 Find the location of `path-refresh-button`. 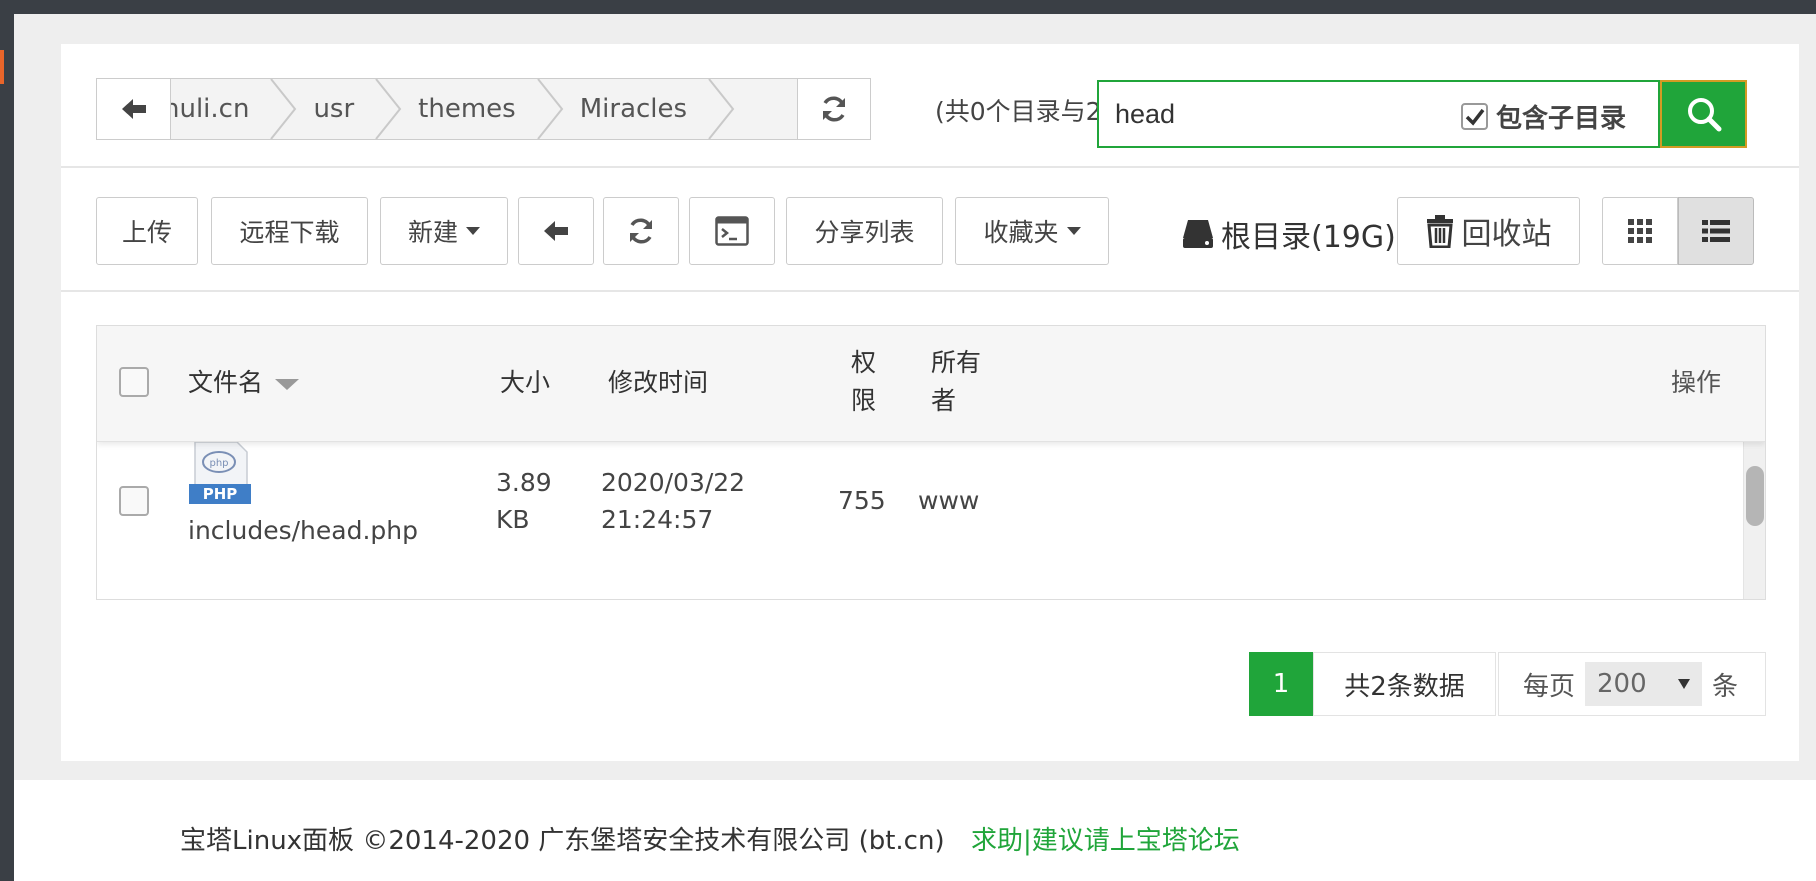

path-refresh-button is located at coordinates (834, 109).